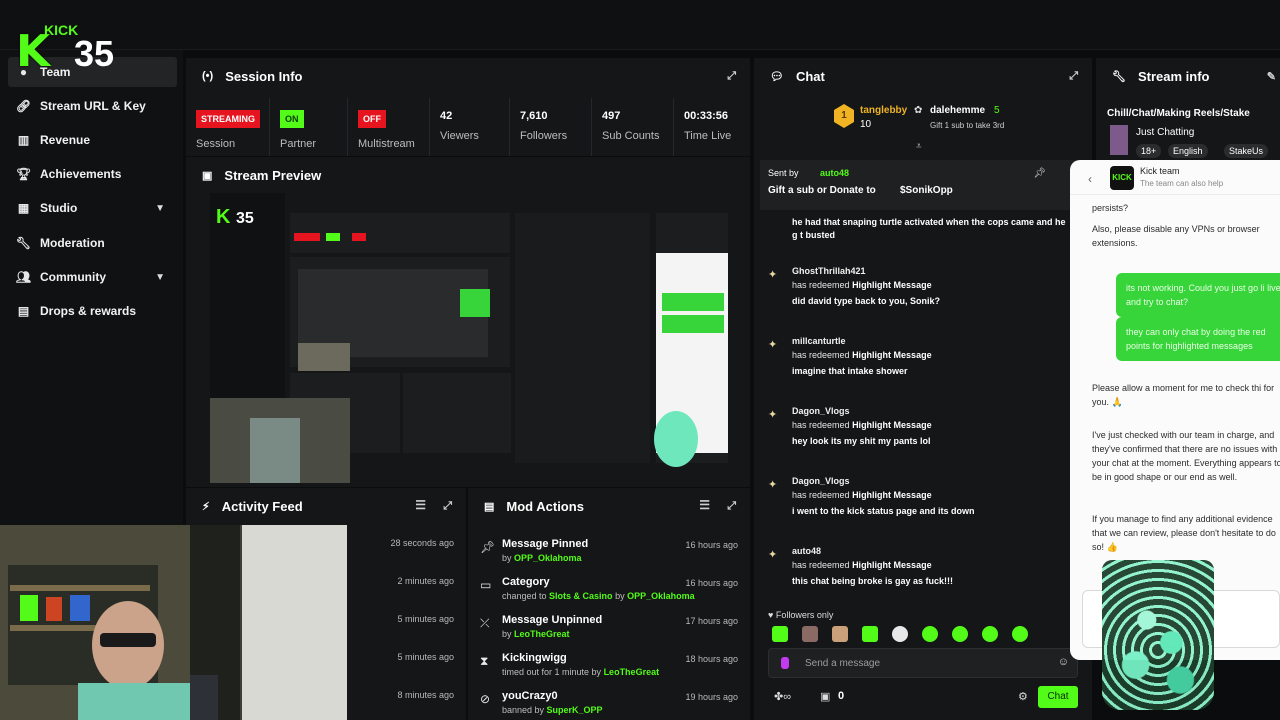 This screenshot has height=720, width=1280. What do you see at coordinates (92, 140) in the screenshot?
I see `sidebar-item-revenue: ▥ Revenue` at bounding box center [92, 140].